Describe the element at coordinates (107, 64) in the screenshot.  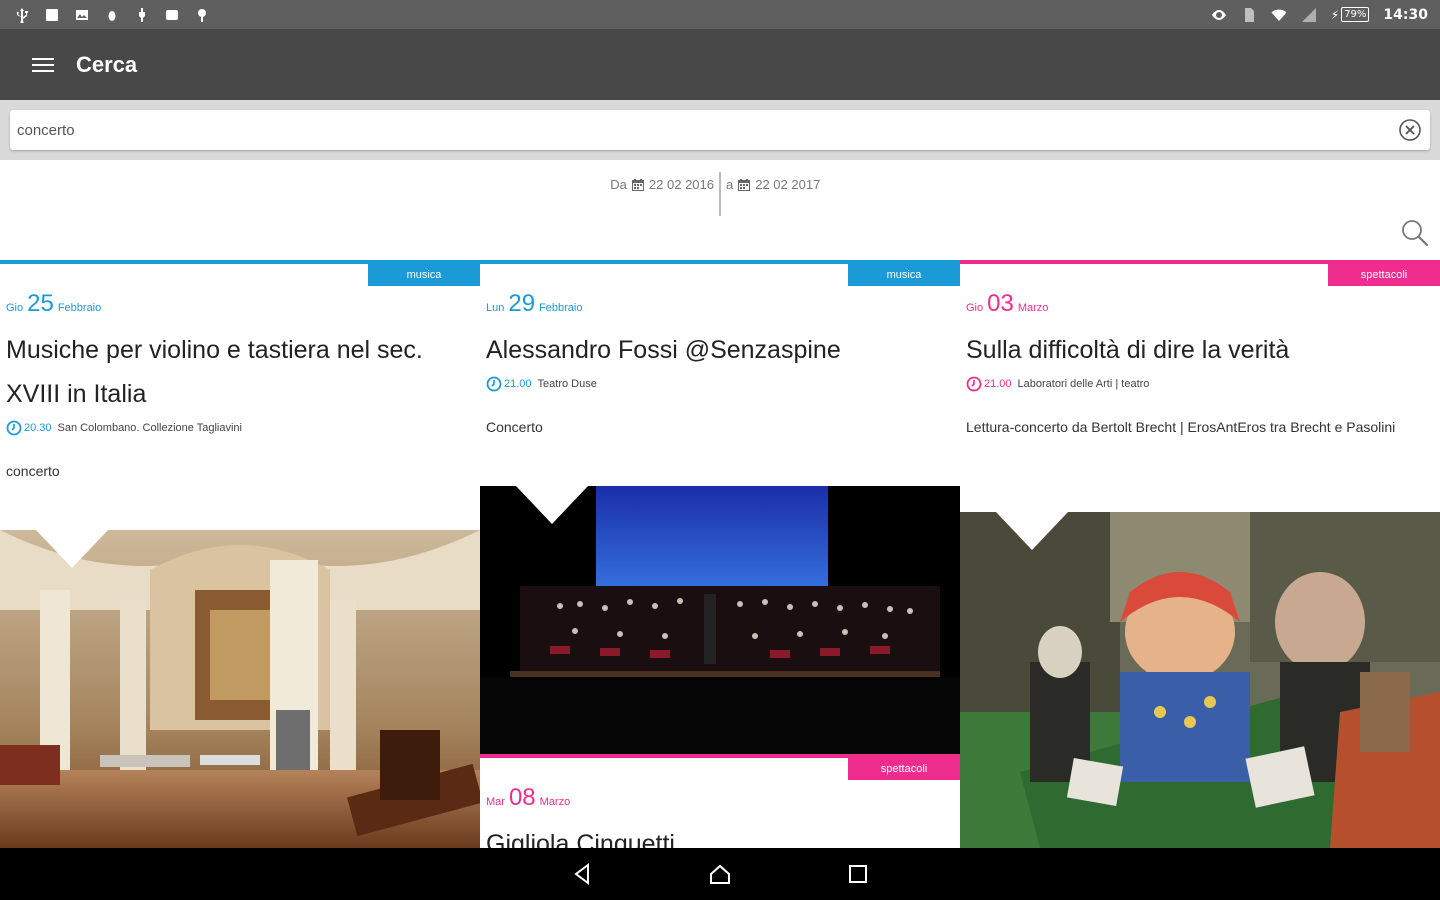
I see `page-title: Cerca` at that location.